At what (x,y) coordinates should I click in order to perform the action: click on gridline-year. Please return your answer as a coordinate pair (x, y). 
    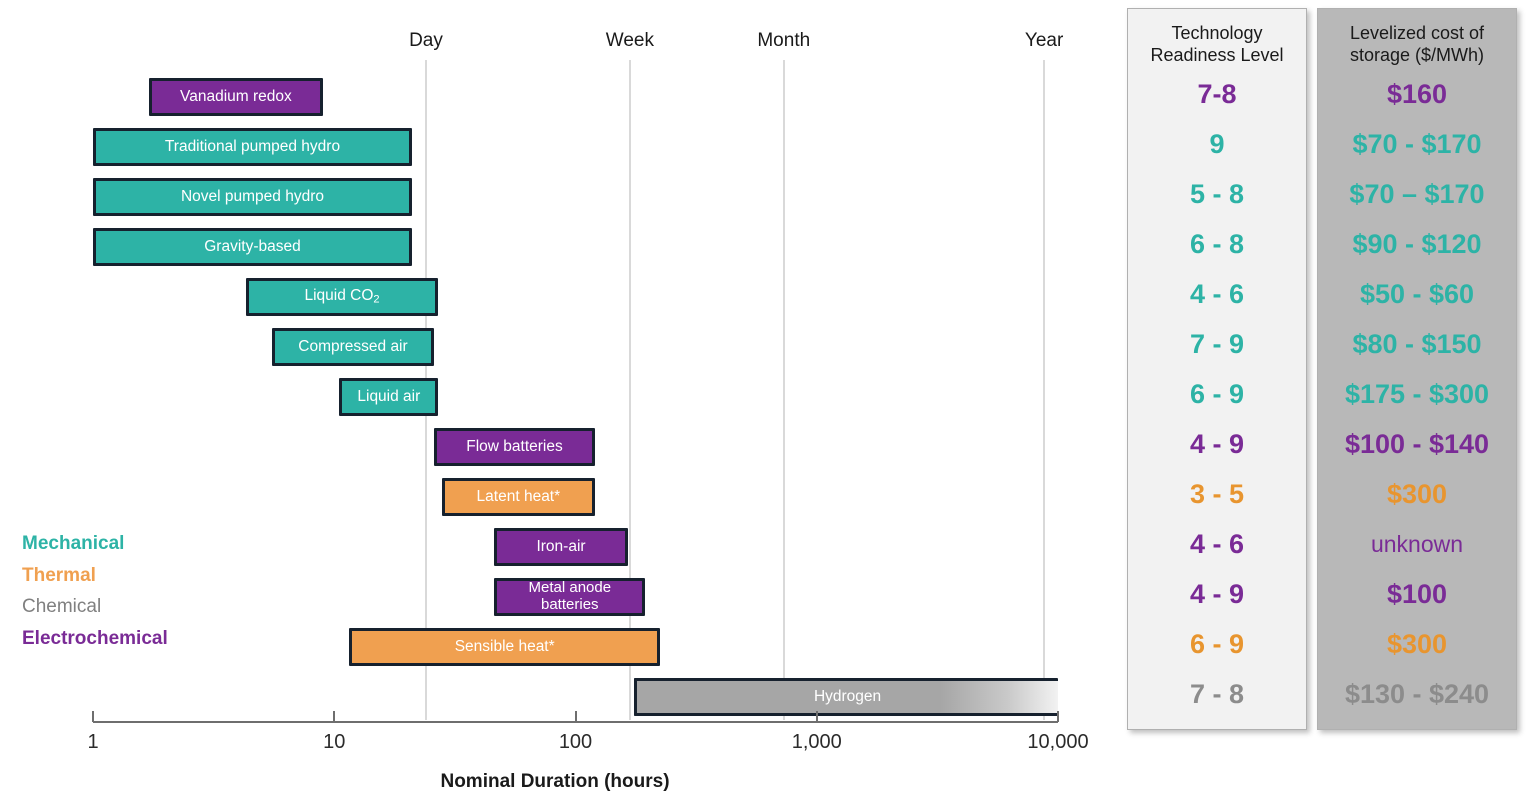
    Looking at the image, I should click on (1044, 390).